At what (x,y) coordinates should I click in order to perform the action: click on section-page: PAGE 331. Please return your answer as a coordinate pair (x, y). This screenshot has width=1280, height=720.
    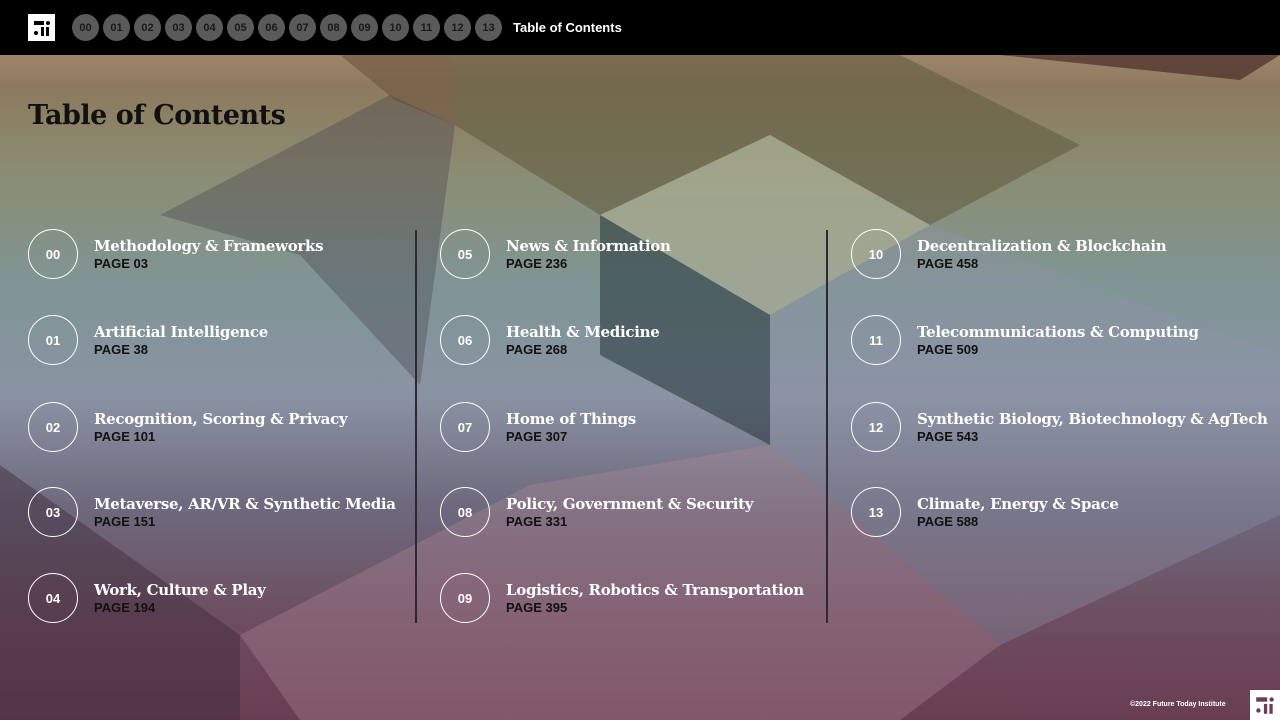
    Looking at the image, I should click on (537, 521).